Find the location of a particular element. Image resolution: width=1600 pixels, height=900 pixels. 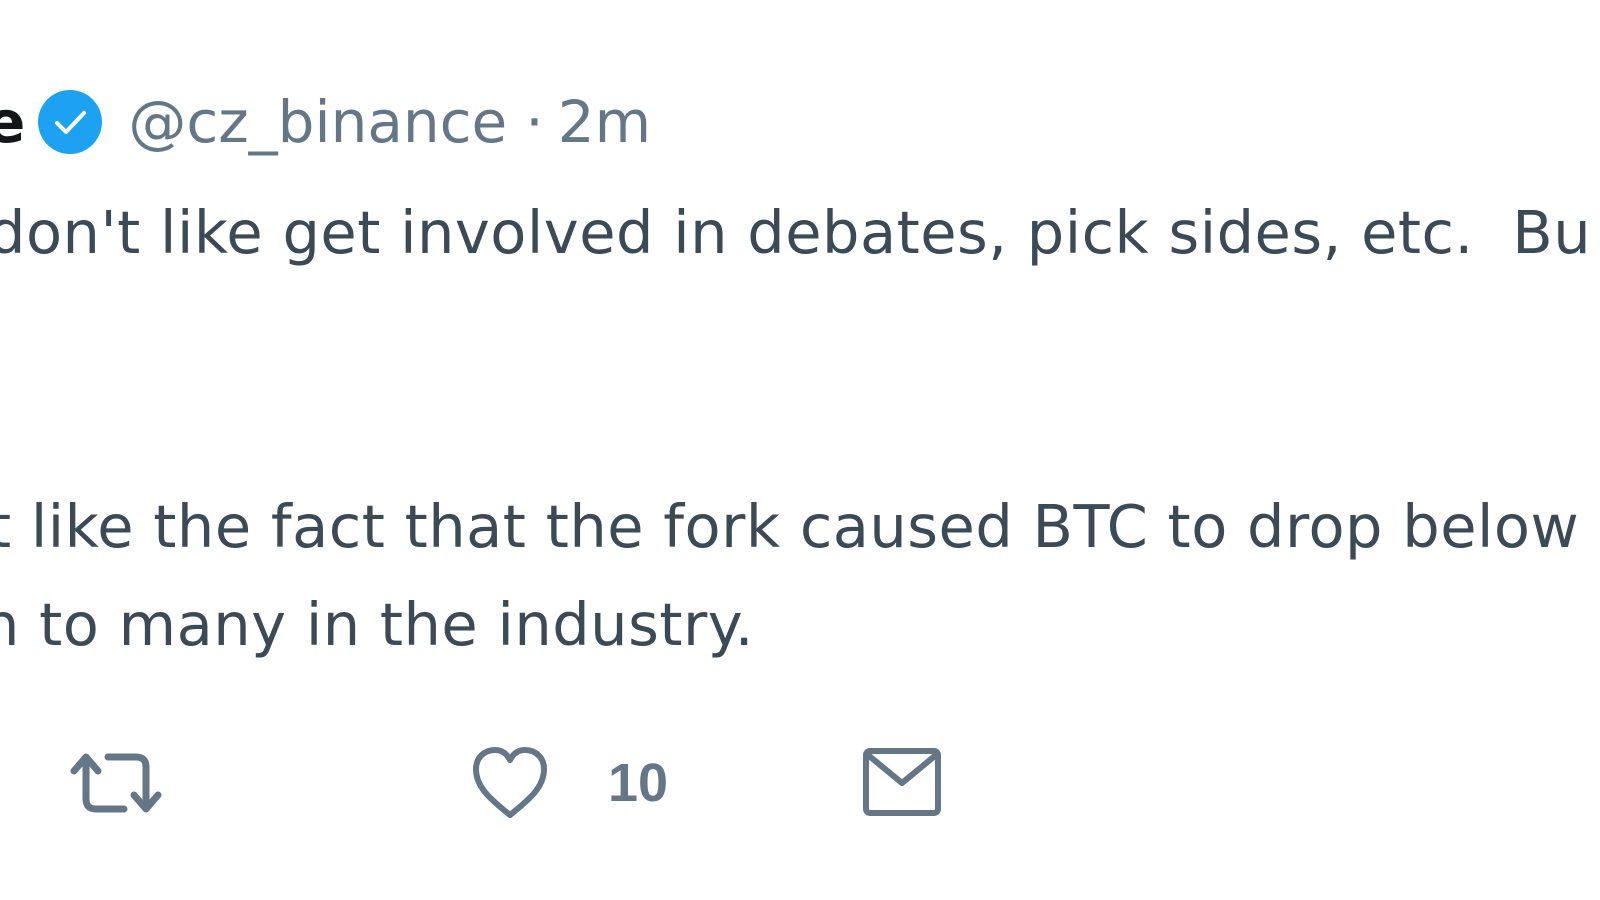

tweet-actions: 10 is located at coordinates (800, 785).